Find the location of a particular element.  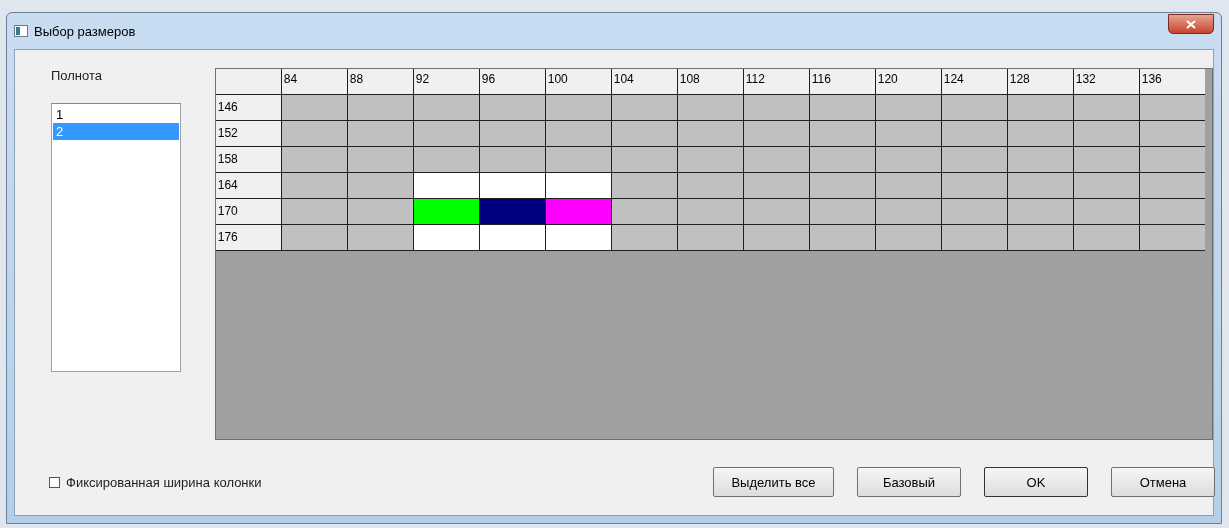

checkbox is located at coordinates (54, 482).